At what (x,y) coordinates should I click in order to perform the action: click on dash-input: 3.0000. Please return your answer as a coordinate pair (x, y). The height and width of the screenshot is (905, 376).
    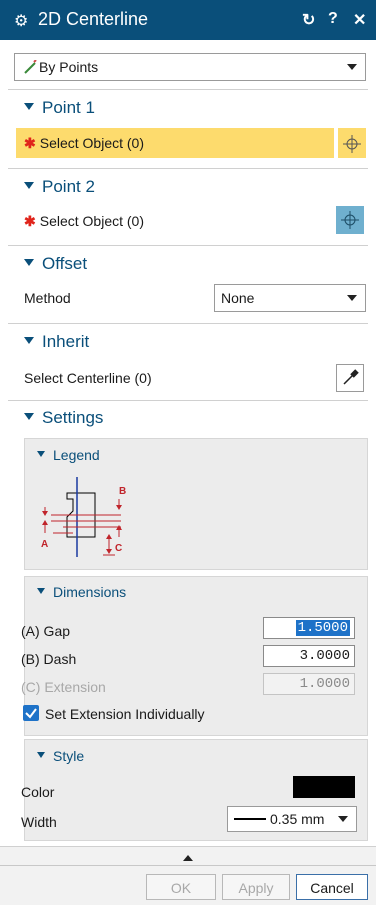
    Looking at the image, I should click on (309, 656).